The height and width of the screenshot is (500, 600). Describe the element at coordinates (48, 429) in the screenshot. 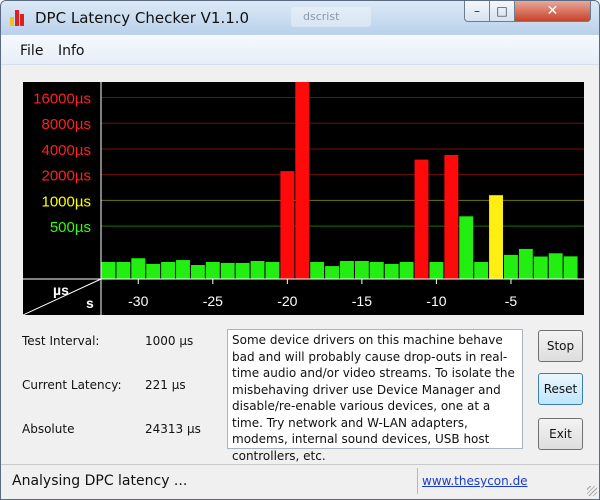

I see `absolute-label: Absolute` at that location.